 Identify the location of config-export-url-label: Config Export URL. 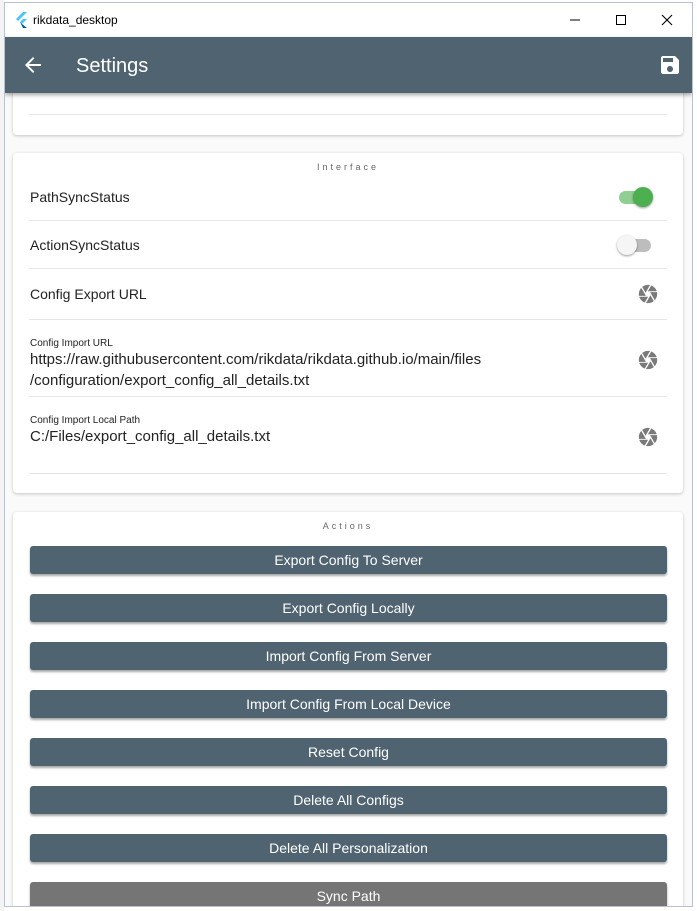
(88, 294).